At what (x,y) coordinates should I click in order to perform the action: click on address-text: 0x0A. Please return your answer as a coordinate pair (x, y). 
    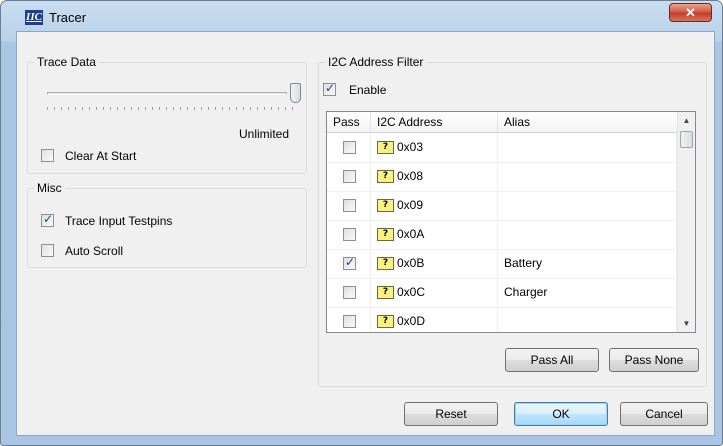
    Looking at the image, I should click on (411, 234).